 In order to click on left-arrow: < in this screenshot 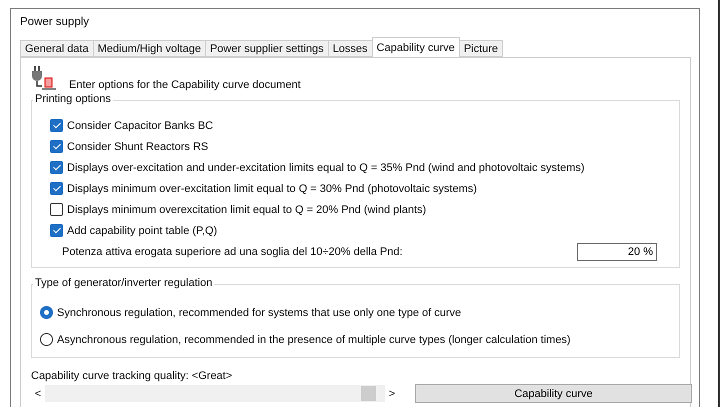, I will do `click(38, 394)`.